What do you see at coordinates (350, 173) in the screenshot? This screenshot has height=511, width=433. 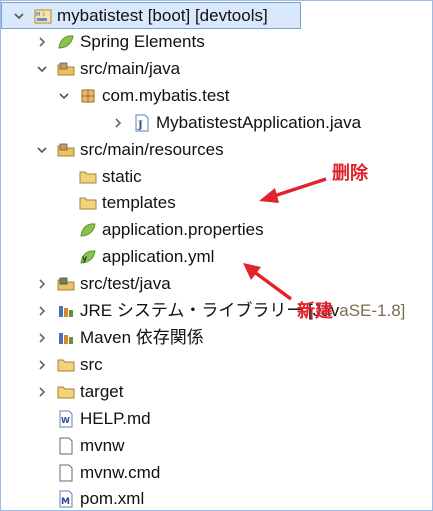 I see `delete-annotation: 删除` at bounding box center [350, 173].